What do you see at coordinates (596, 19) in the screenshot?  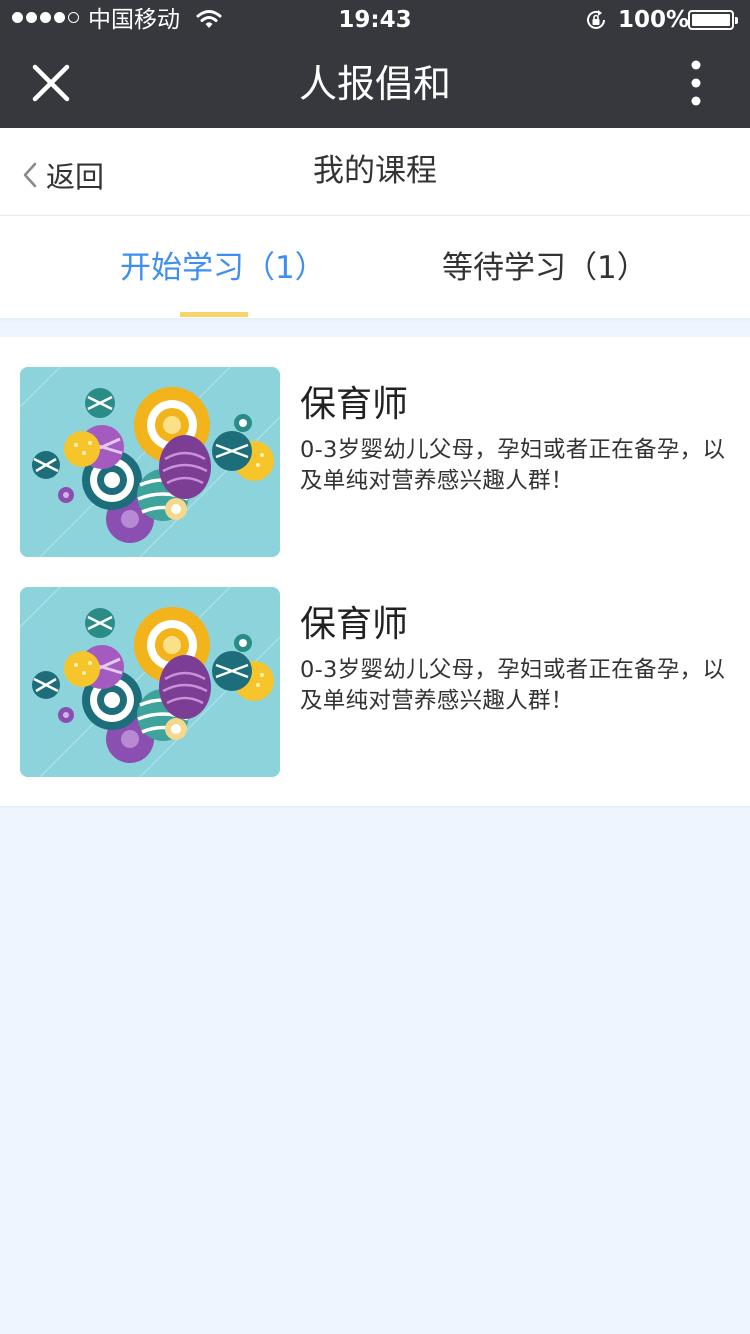 I see `rotation-lock-icon` at bounding box center [596, 19].